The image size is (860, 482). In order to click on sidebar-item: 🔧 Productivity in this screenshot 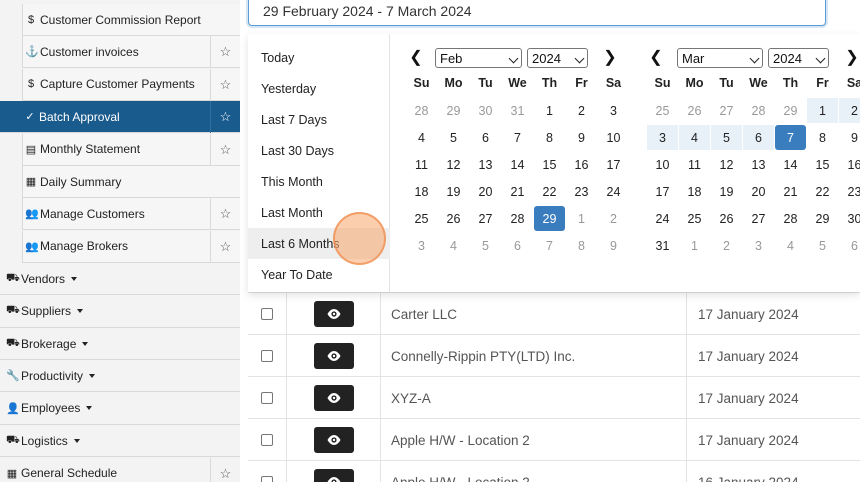, I will do `click(120, 376)`.